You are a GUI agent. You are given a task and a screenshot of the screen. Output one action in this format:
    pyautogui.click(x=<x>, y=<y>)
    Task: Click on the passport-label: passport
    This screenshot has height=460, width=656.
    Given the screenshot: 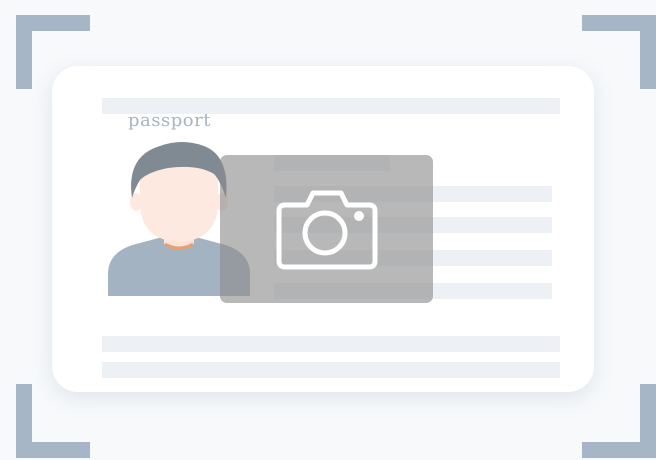 What is the action you would take?
    pyautogui.click(x=169, y=120)
    